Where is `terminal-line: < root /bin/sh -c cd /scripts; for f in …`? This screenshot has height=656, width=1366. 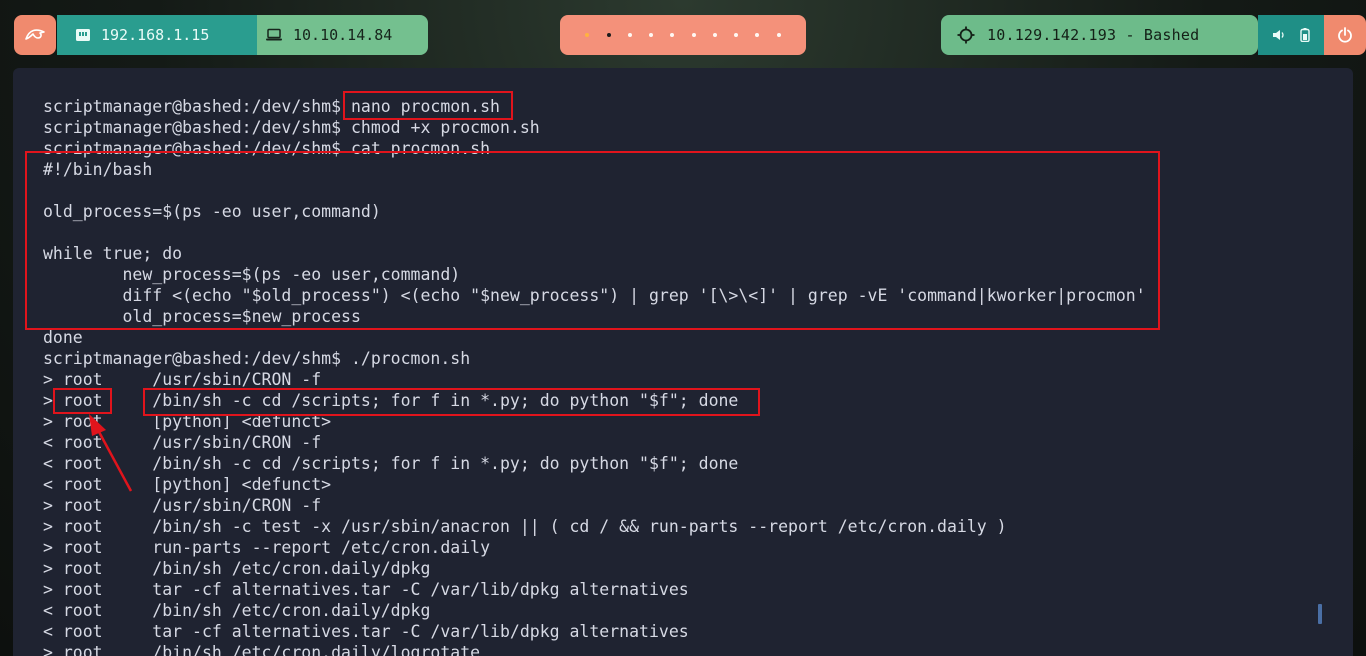 terminal-line: < root /bin/sh -c cd /scripts; for f in … is located at coordinates (391, 463).